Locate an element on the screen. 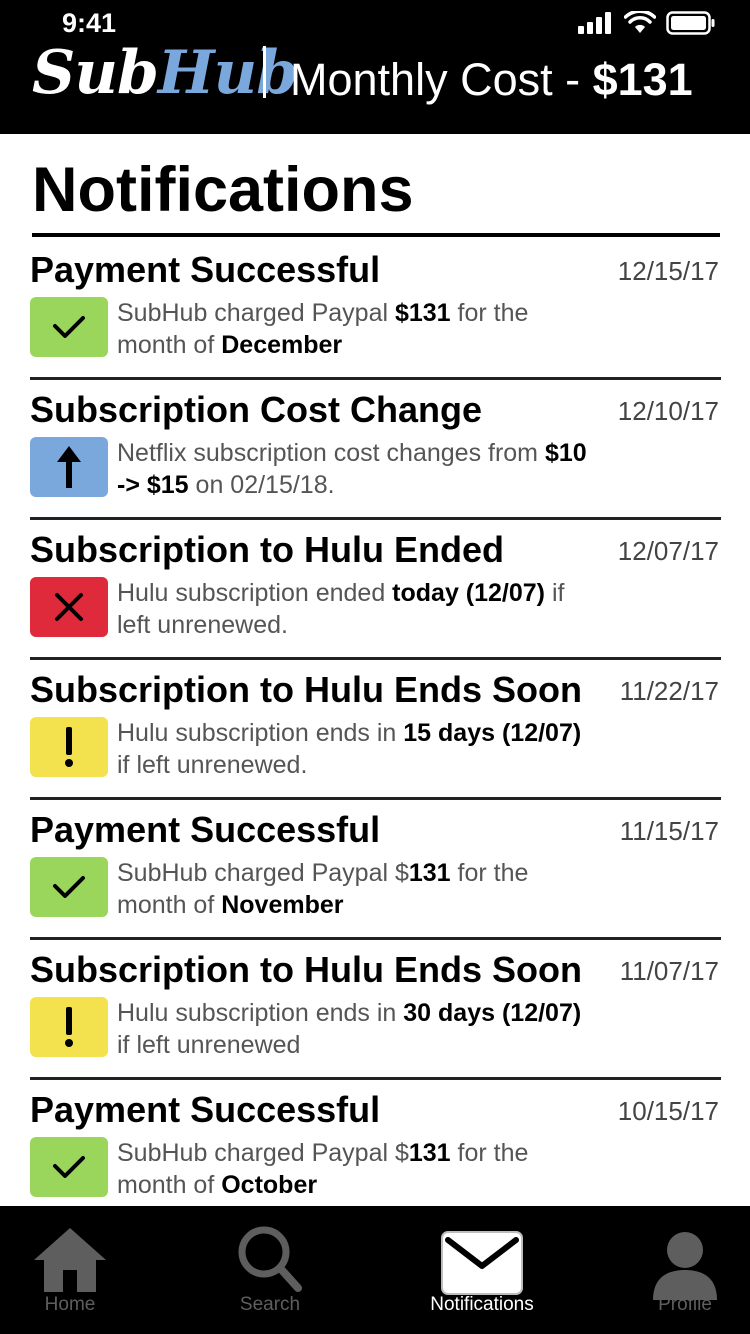 The image size is (750, 1334). tab-home: Home is located at coordinates (80, 1270).